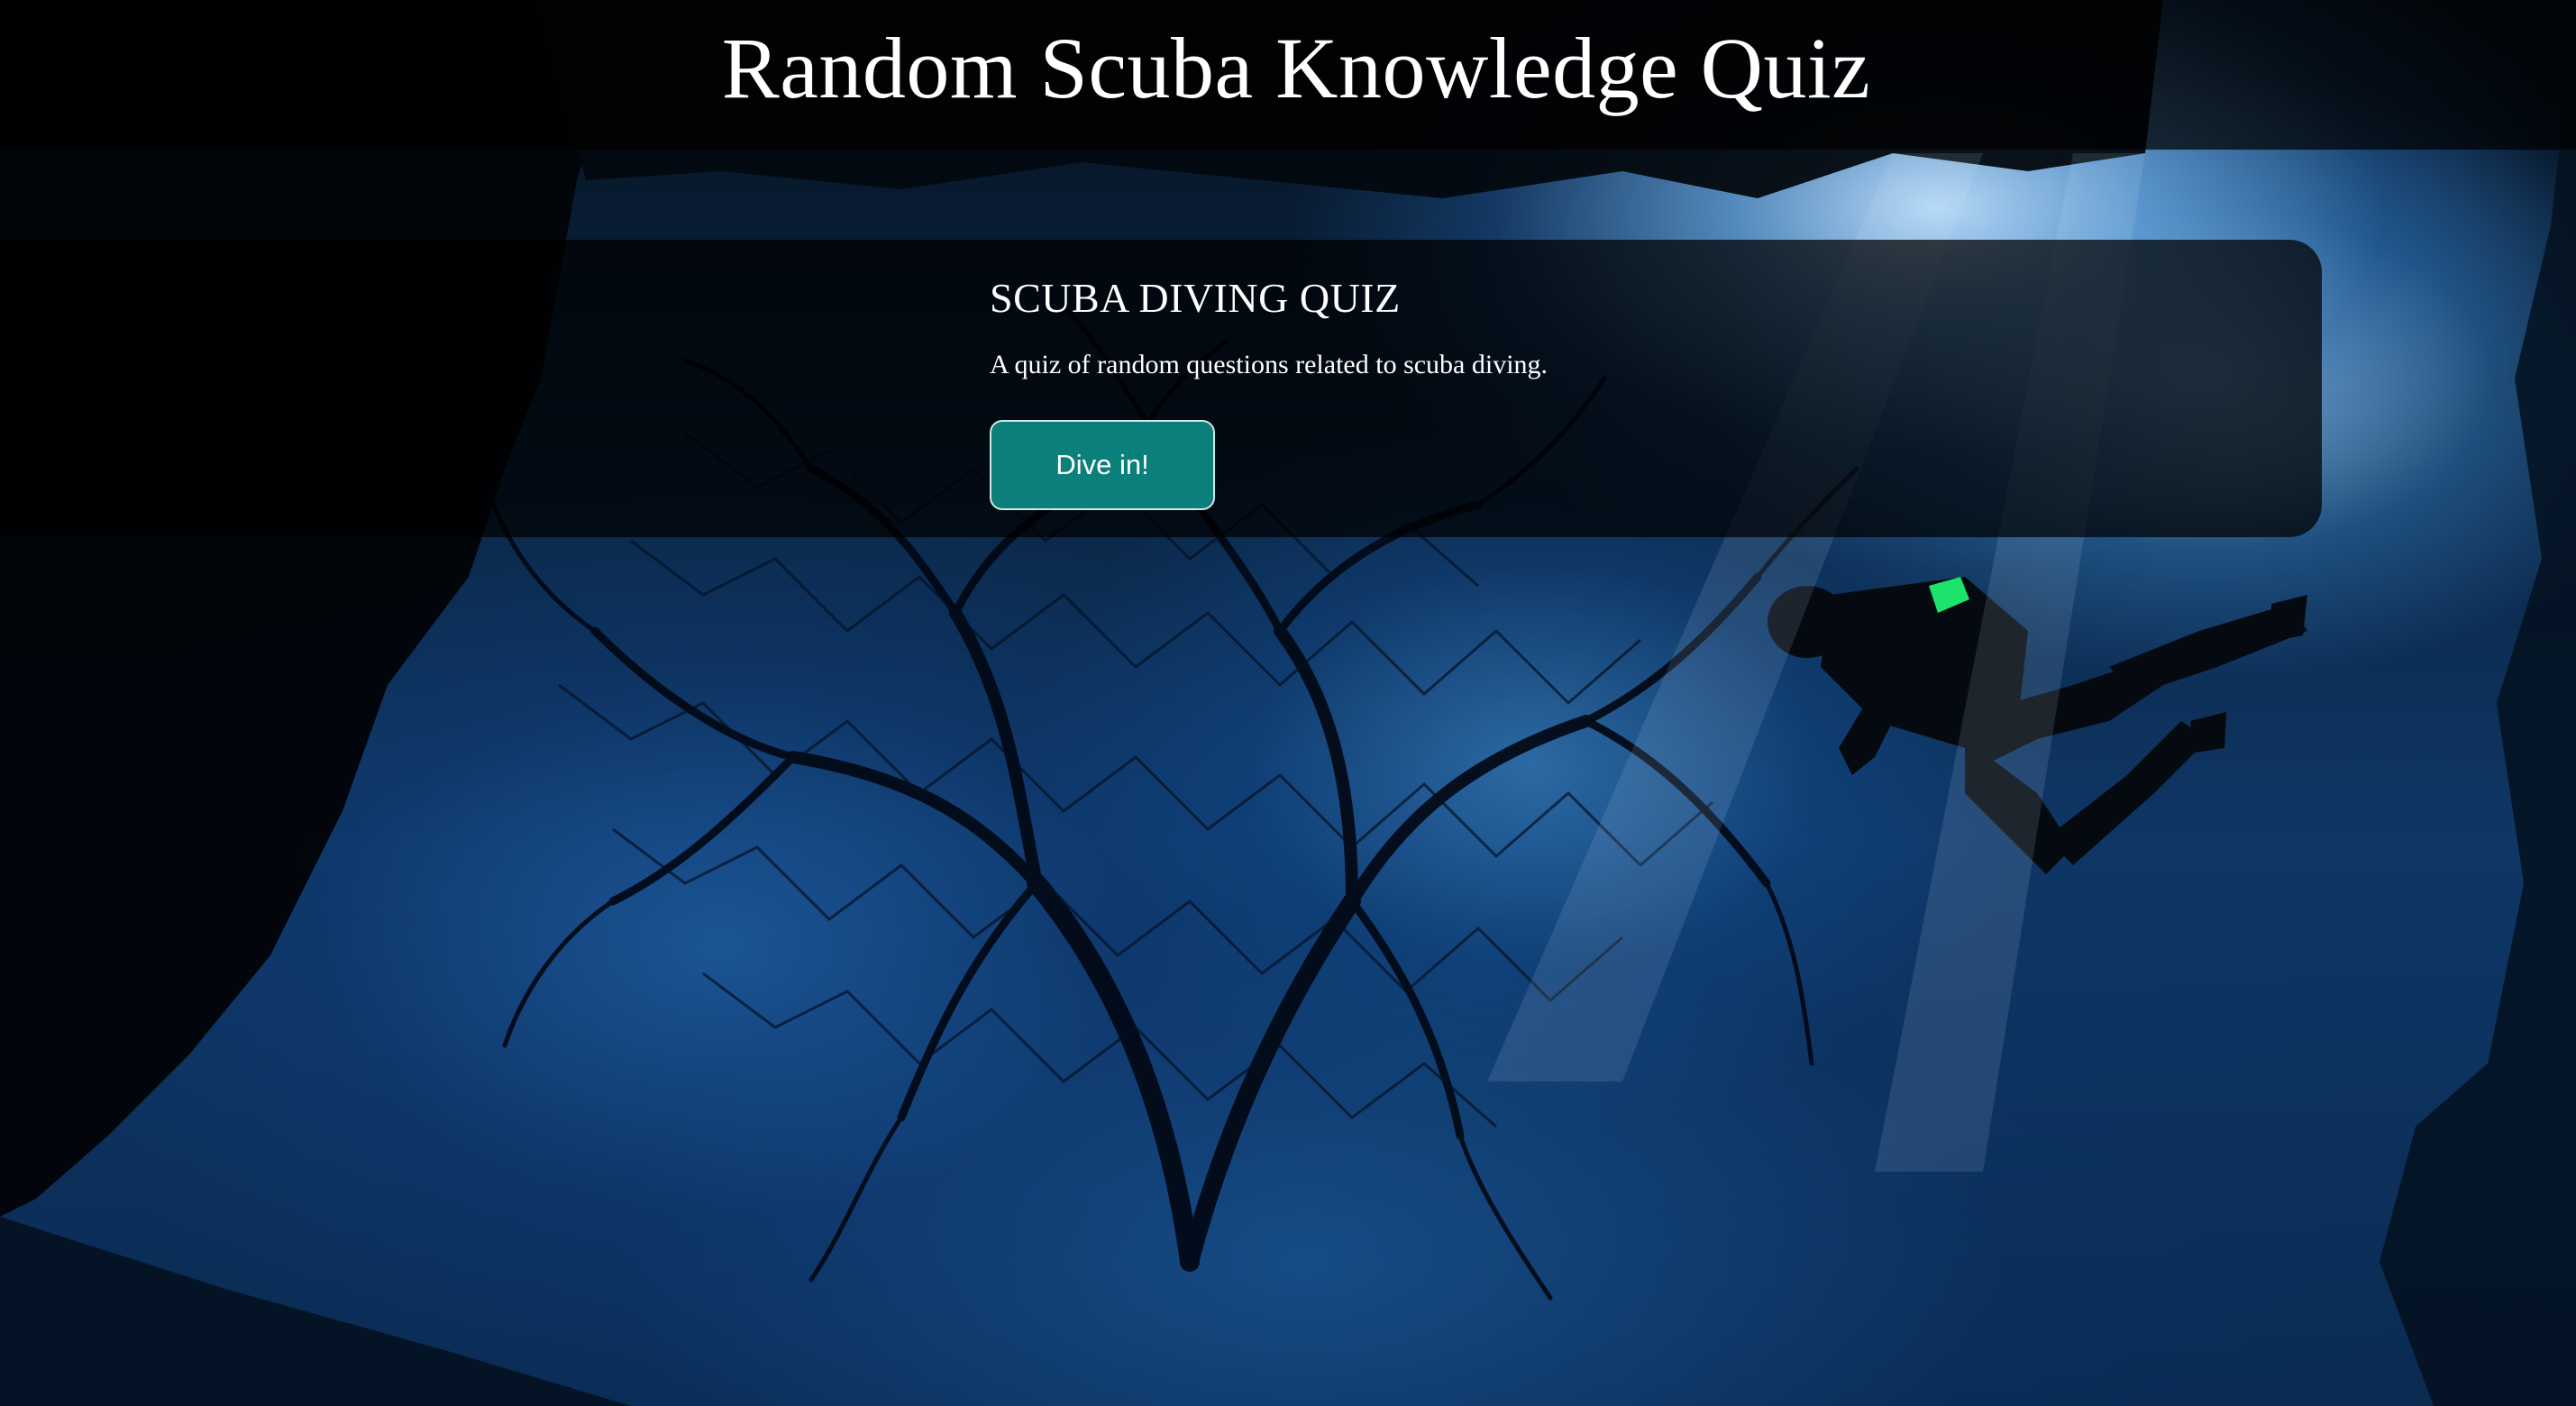 The width and height of the screenshot is (2576, 1406). I want to click on quiz-card-title: SCUBA DIVING QUIZ, so click(1195, 298).